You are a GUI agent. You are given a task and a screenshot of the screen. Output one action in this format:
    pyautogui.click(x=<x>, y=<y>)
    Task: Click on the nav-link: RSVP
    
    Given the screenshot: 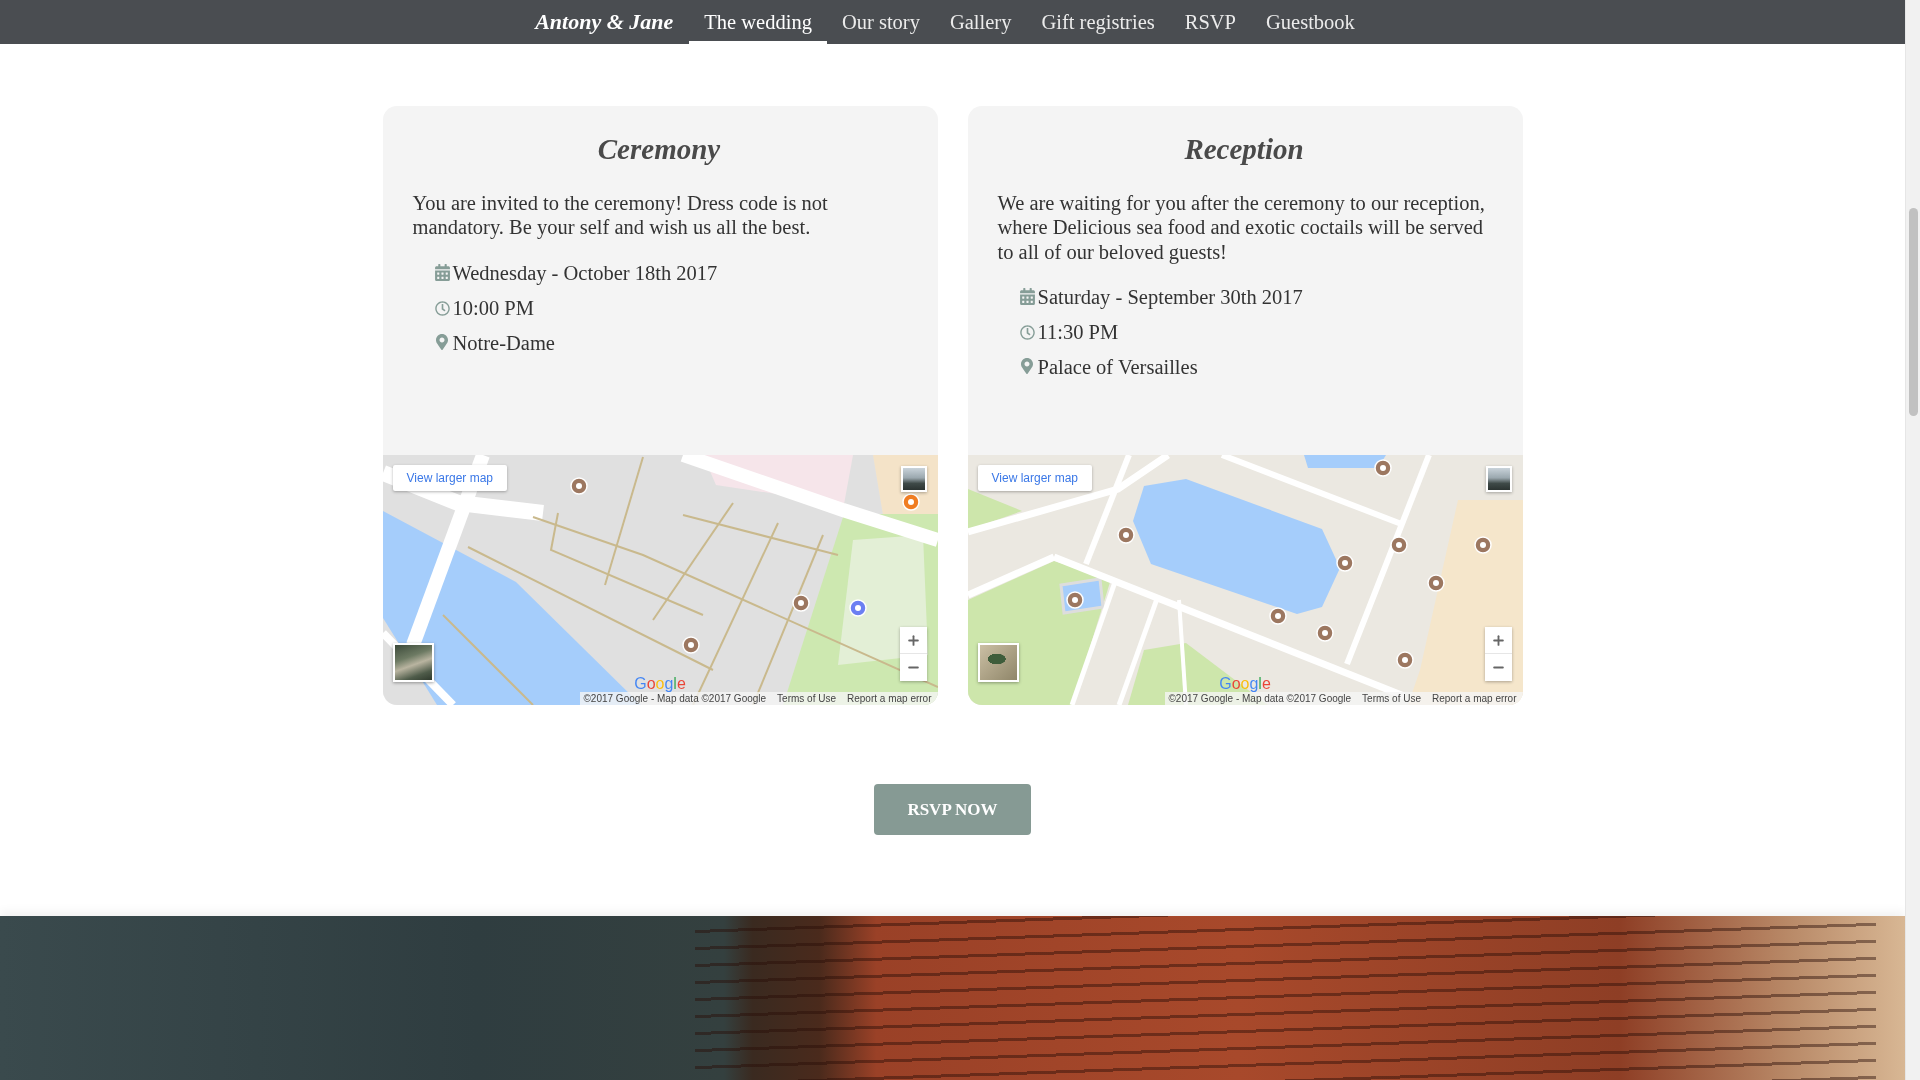 What is the action you would take?
    pyautogui.click(x=1210, y=22)
    